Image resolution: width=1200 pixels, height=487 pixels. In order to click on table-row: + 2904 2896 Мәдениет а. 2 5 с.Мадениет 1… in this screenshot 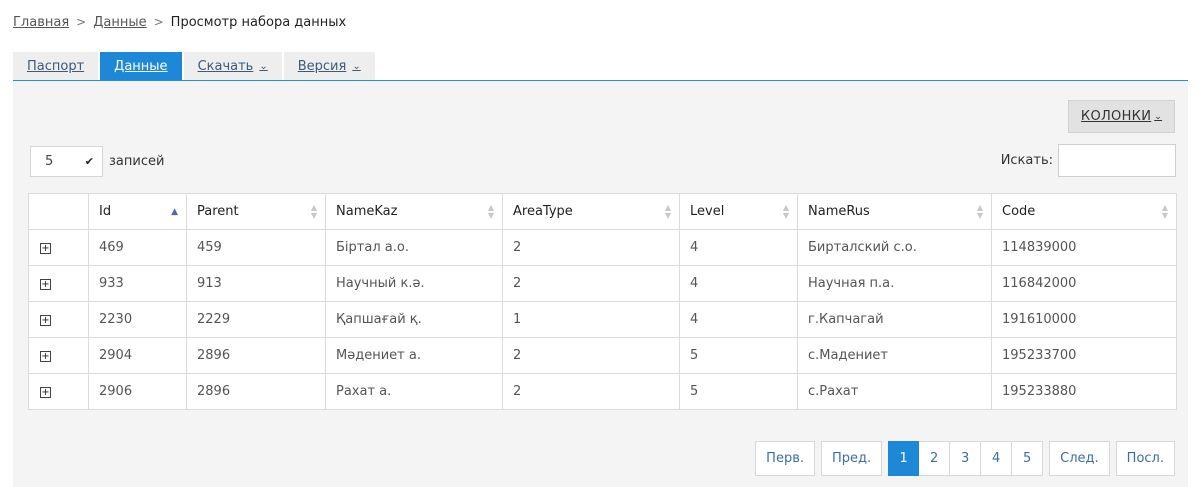, I will do `click(602, 355)`.